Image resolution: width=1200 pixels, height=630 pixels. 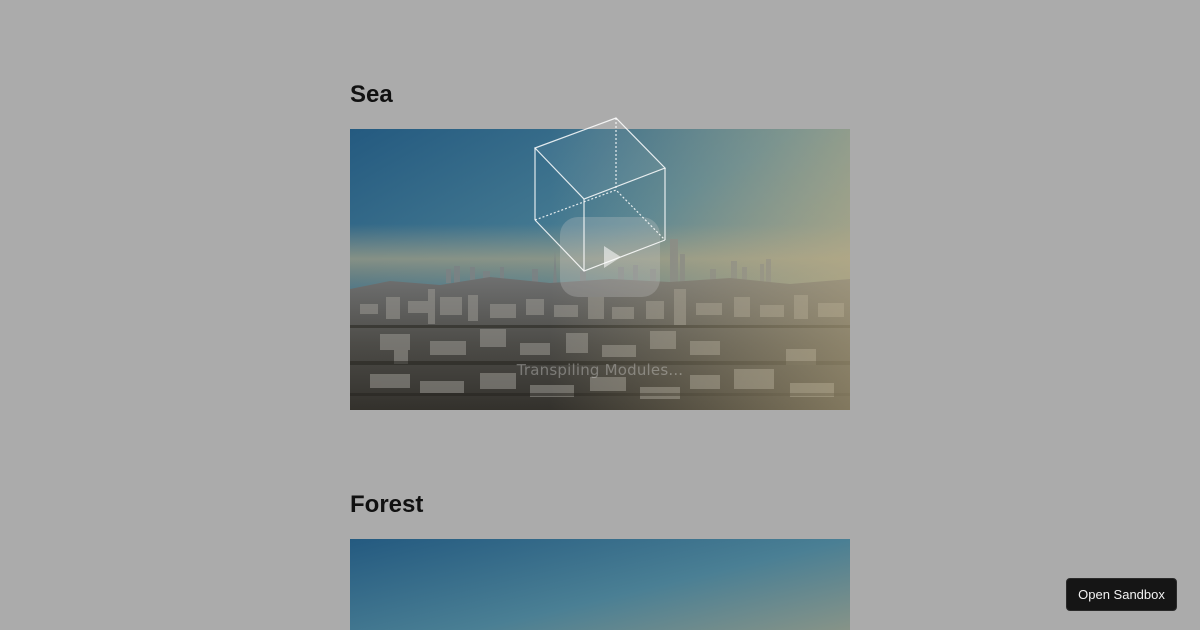 What do you see at coordinates (387, 504) in the screenshot?
I see `section-title-forest: Forest` at bounding box center [387, 504].